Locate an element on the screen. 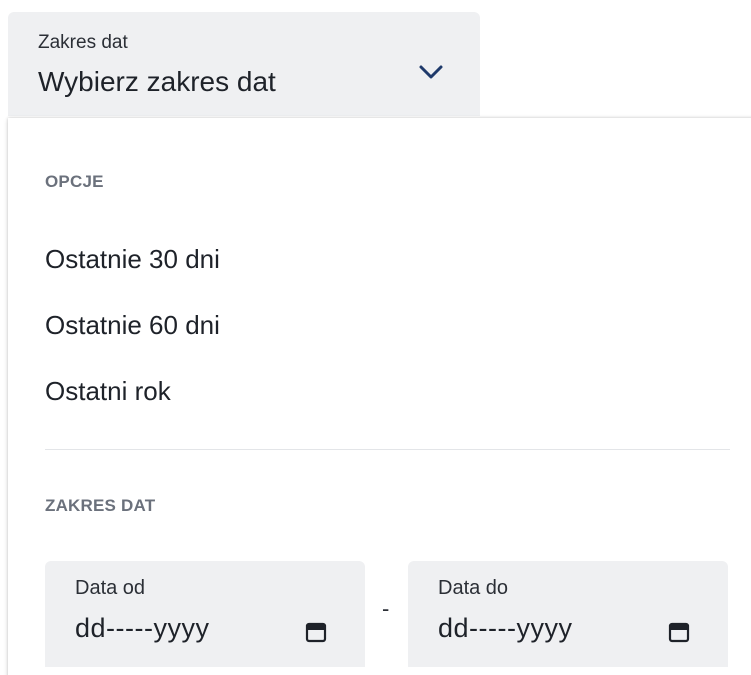  date-from-field: Data od dd-----yyyy is located at coordinates (205, 614).